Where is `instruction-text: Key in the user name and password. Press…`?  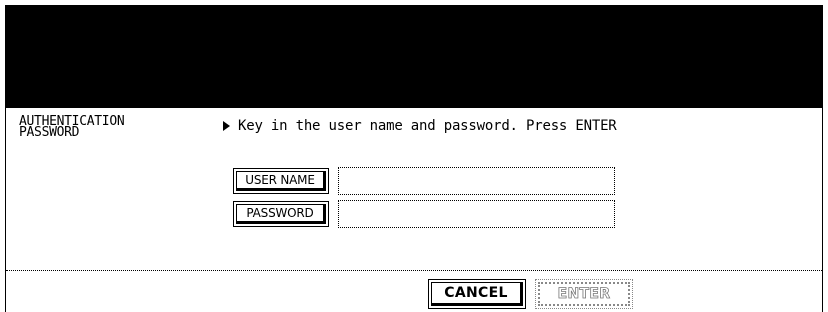
instruction-text: Key in the user name and password. Press… is located at coordinates (427, 126).